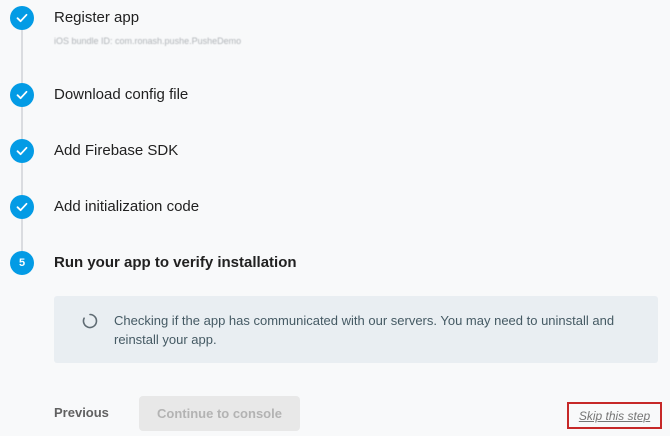  Describe the element at coordinates (127, 206) in the screenshot. I see `step-4-title: Add initialization code` at that location.